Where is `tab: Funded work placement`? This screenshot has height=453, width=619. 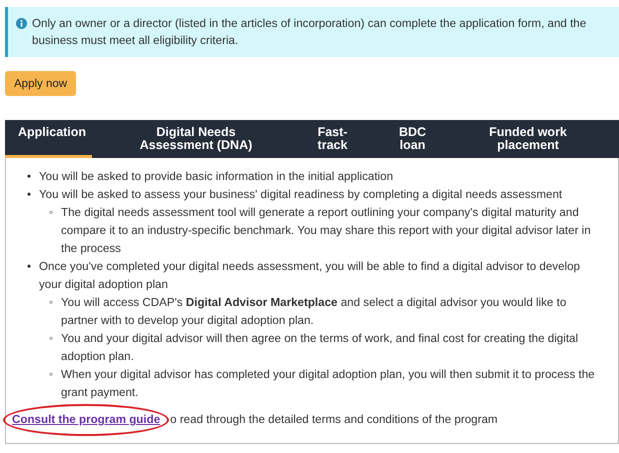 tab: Funded work placement is located at coordinates (528, 139).